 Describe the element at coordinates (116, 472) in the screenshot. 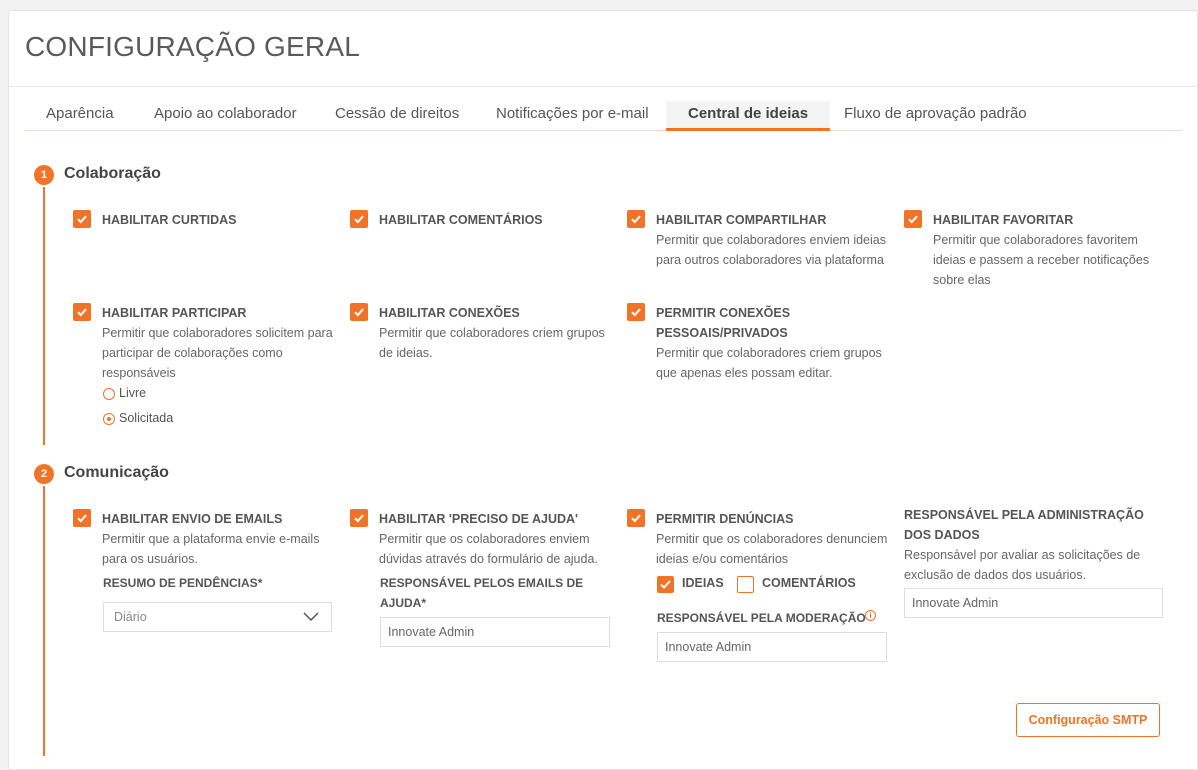

I see `section-title-comunicacao: Comunicação` at that location.